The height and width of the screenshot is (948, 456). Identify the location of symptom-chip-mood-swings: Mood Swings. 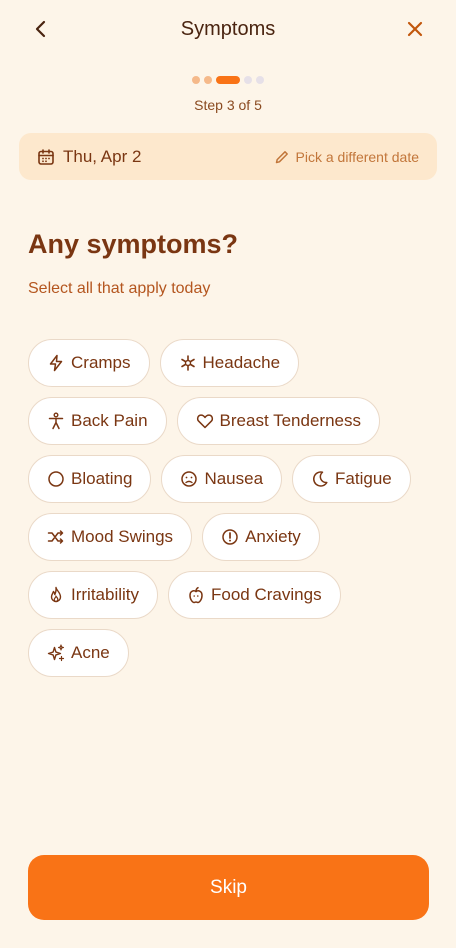
(110, 537).